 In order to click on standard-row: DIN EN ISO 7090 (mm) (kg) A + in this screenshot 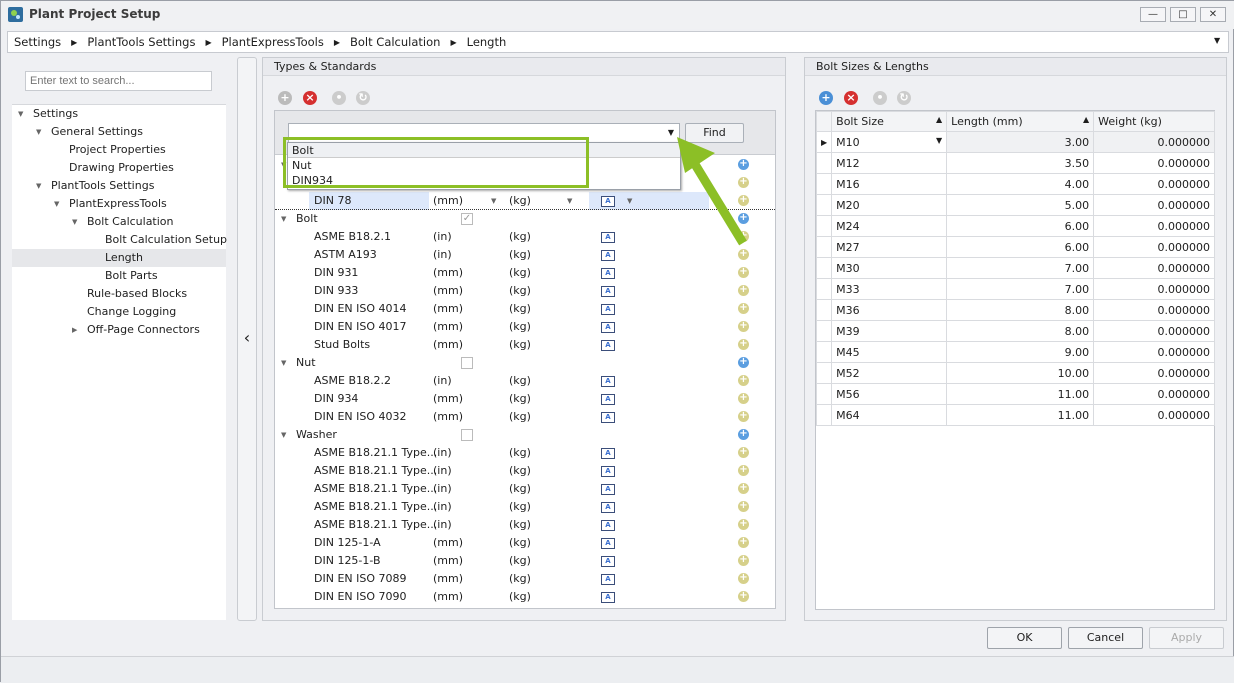, I will do `click(525, 597)`.